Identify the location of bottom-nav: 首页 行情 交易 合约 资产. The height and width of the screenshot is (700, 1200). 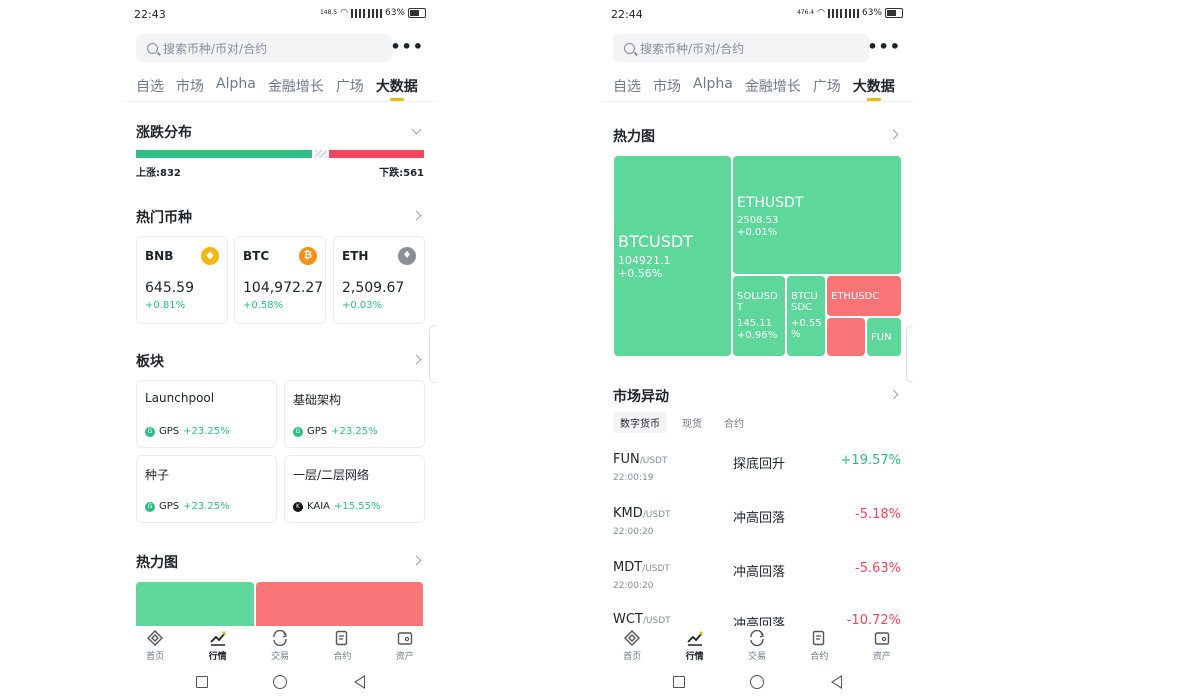
(757, 647).